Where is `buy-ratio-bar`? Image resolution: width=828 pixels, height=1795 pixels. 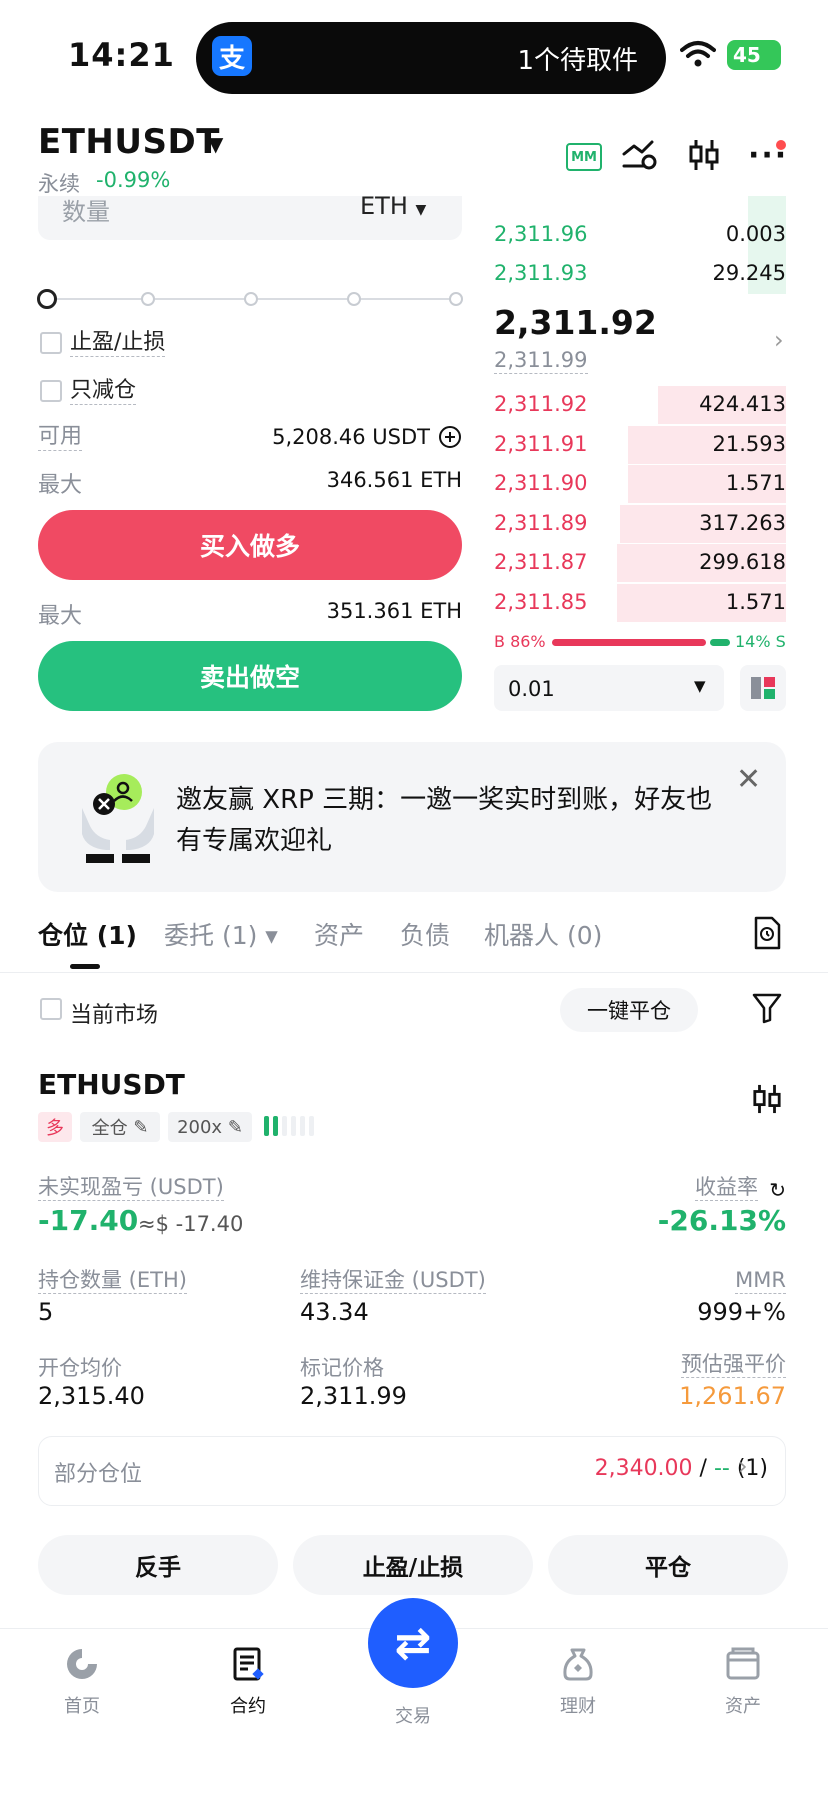 buy-ratio-bar is located at coordinates (629, 642).